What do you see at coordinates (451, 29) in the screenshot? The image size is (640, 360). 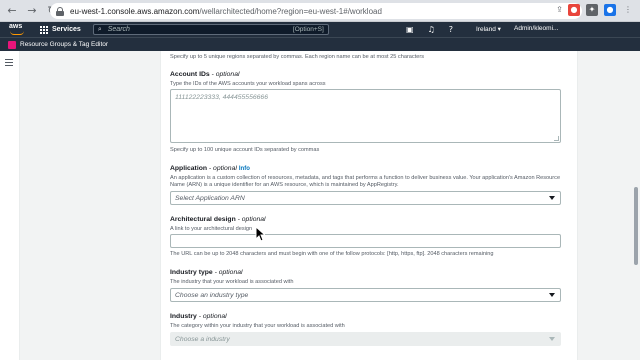 I see `help-icon: ?` at bounding box center [451, 29].